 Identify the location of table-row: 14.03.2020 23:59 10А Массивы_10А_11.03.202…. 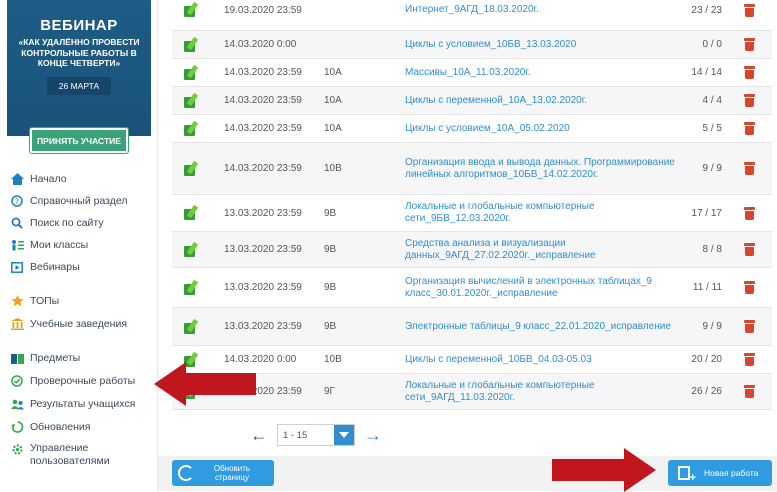
(472, 73).